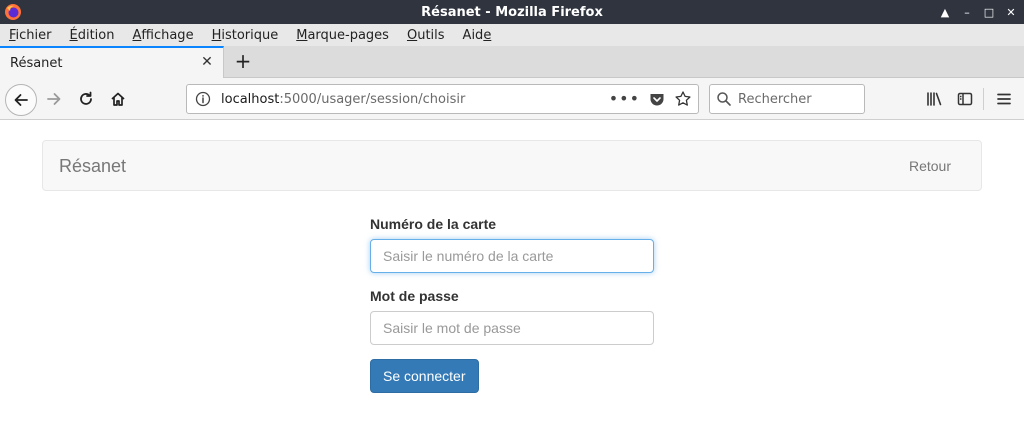 This screenshot has height=424, width=1024. I want to click on tab-resanet: Résanet ✕, so click(112, 62).